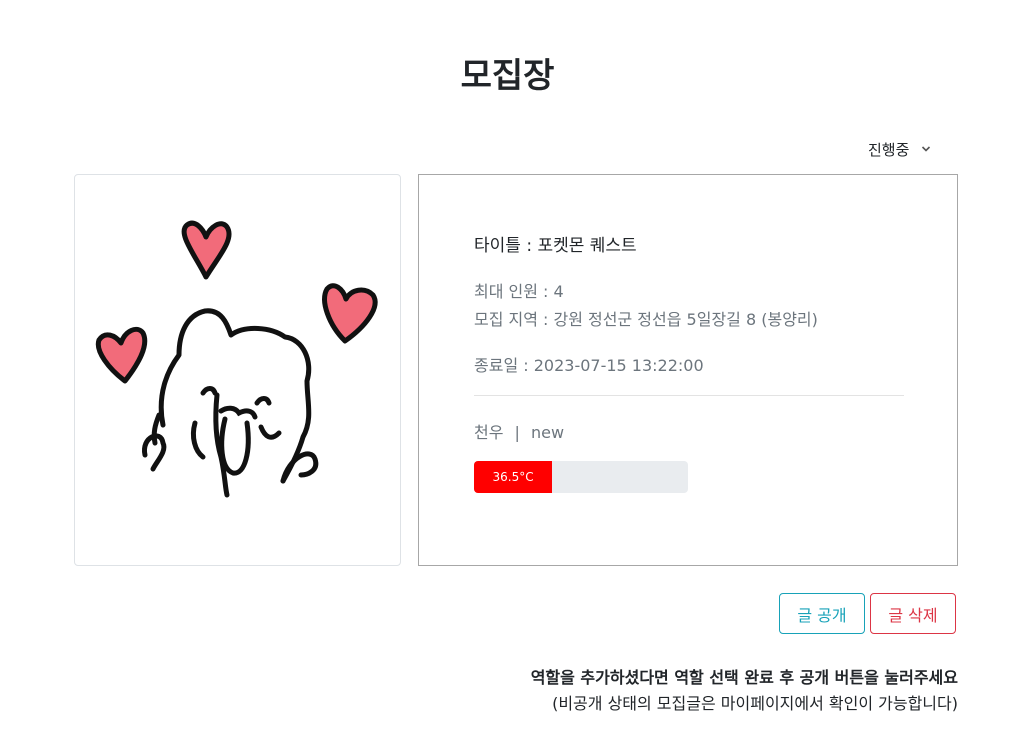  Describe the element at coordinates (519, 291) in the screenshot. I see `post-max-members: 최대 인원 : 4` at that location.